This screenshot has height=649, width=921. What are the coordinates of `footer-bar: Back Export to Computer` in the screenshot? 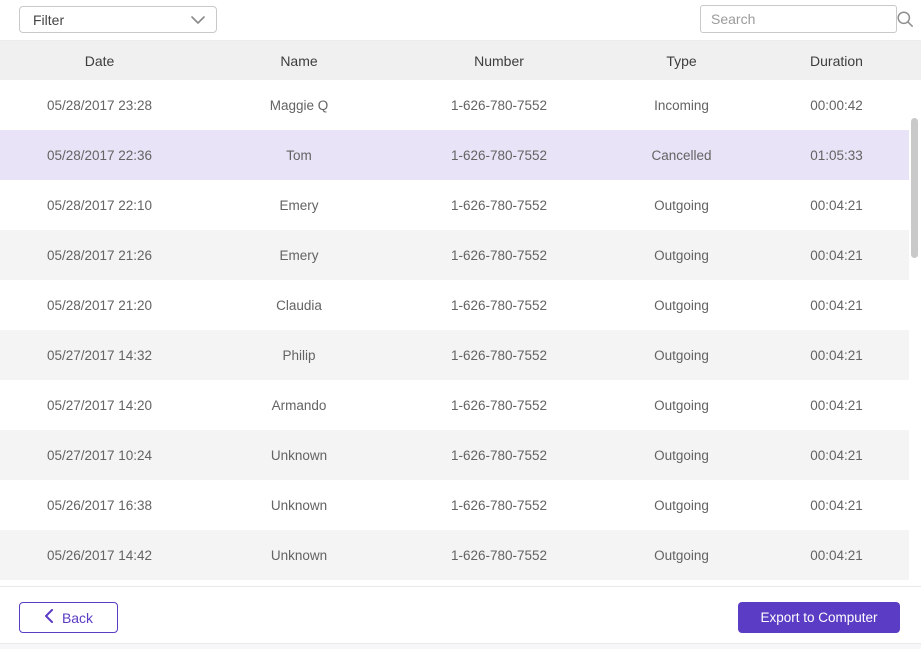 It's located at (460, 615).